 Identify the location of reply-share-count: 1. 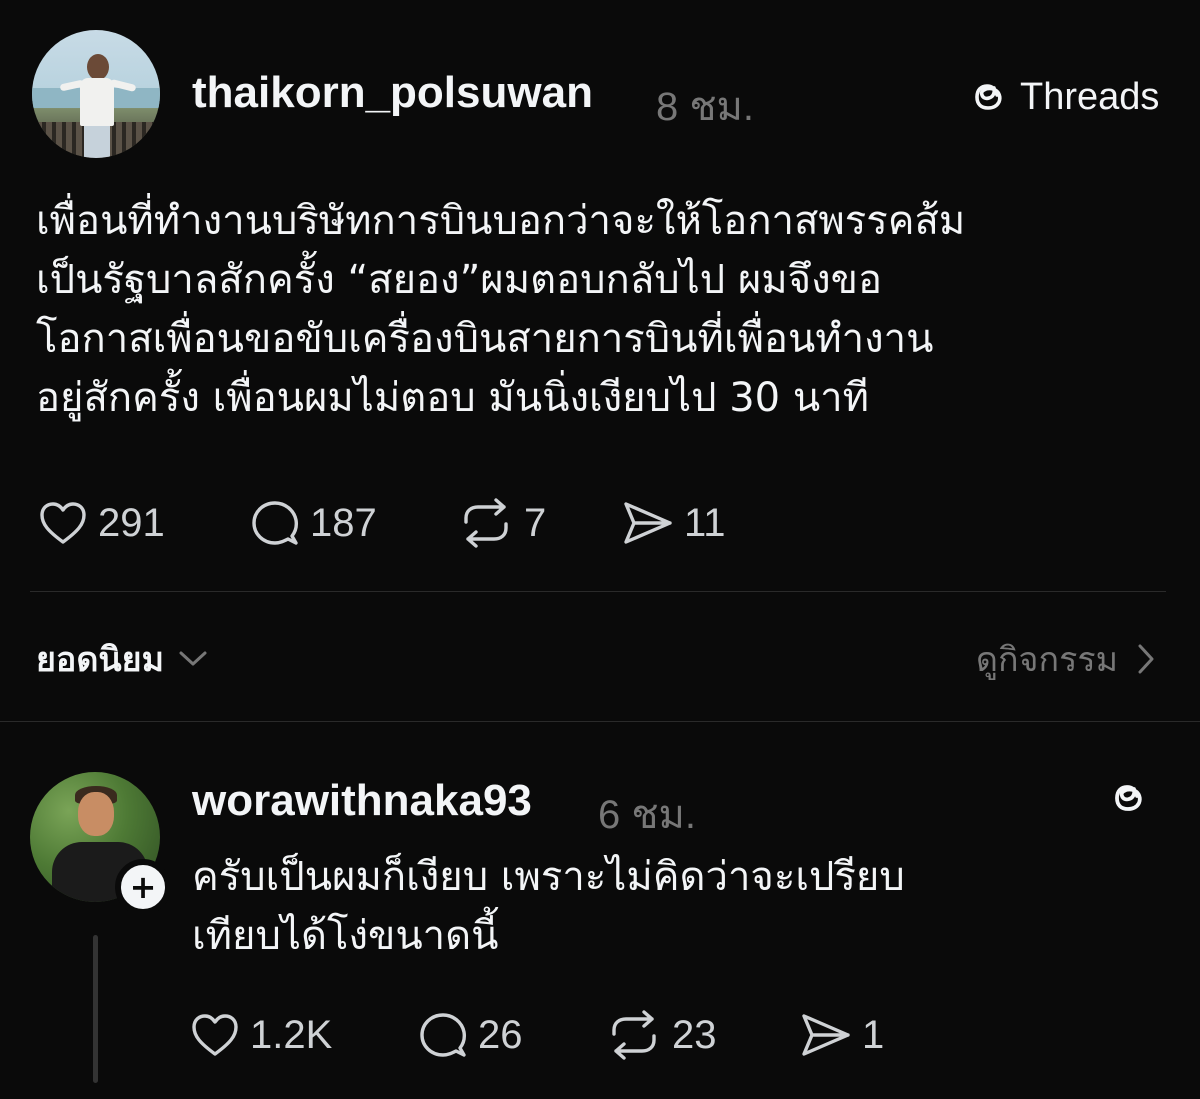
(873, 1034).